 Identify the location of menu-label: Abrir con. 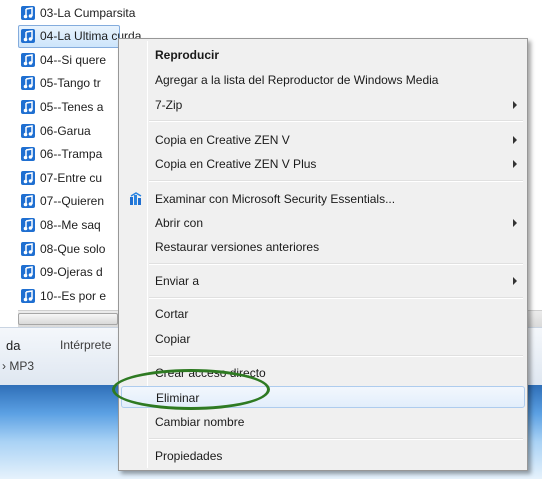
(179, 223).